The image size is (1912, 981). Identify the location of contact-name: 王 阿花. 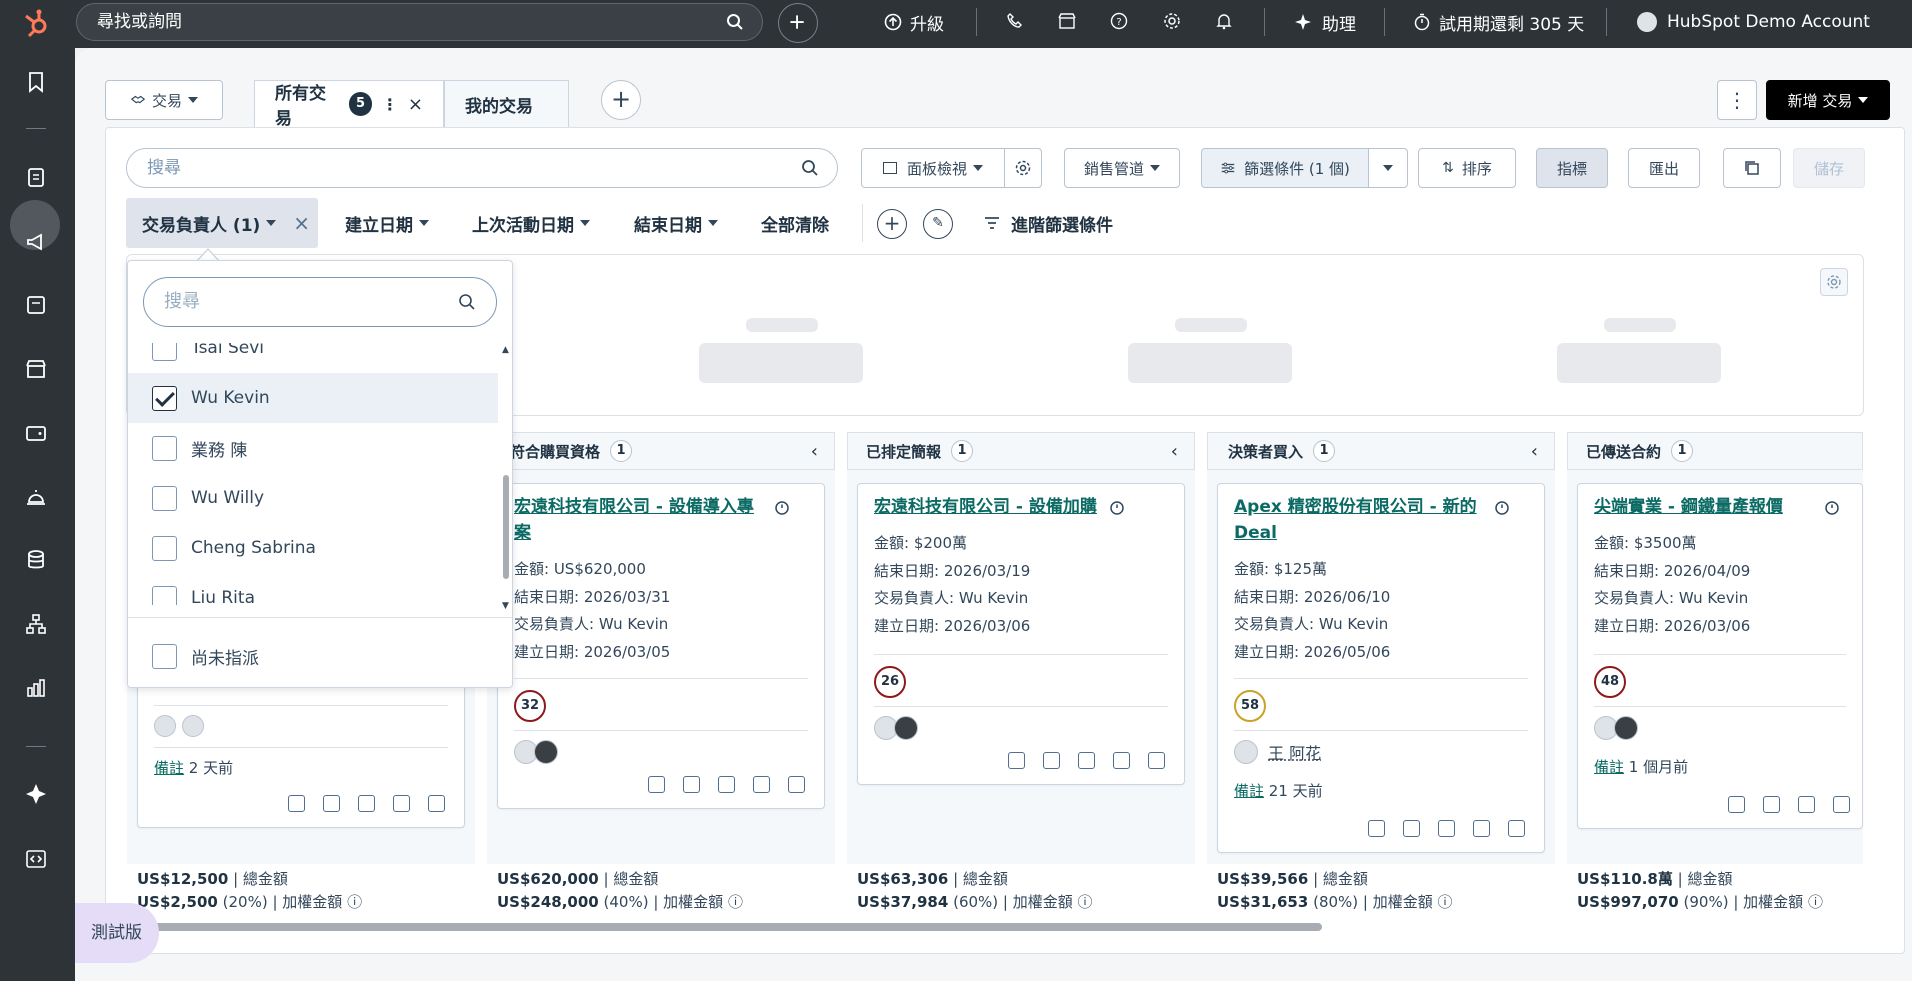
(1294, 752).